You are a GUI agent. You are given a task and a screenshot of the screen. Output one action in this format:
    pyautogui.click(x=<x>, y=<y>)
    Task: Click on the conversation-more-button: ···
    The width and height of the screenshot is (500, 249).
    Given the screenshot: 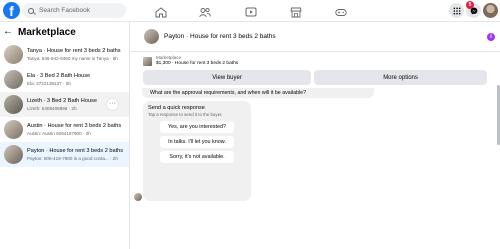 What is the action you would take?
    pyautogui.click(x=112, y=104)
    